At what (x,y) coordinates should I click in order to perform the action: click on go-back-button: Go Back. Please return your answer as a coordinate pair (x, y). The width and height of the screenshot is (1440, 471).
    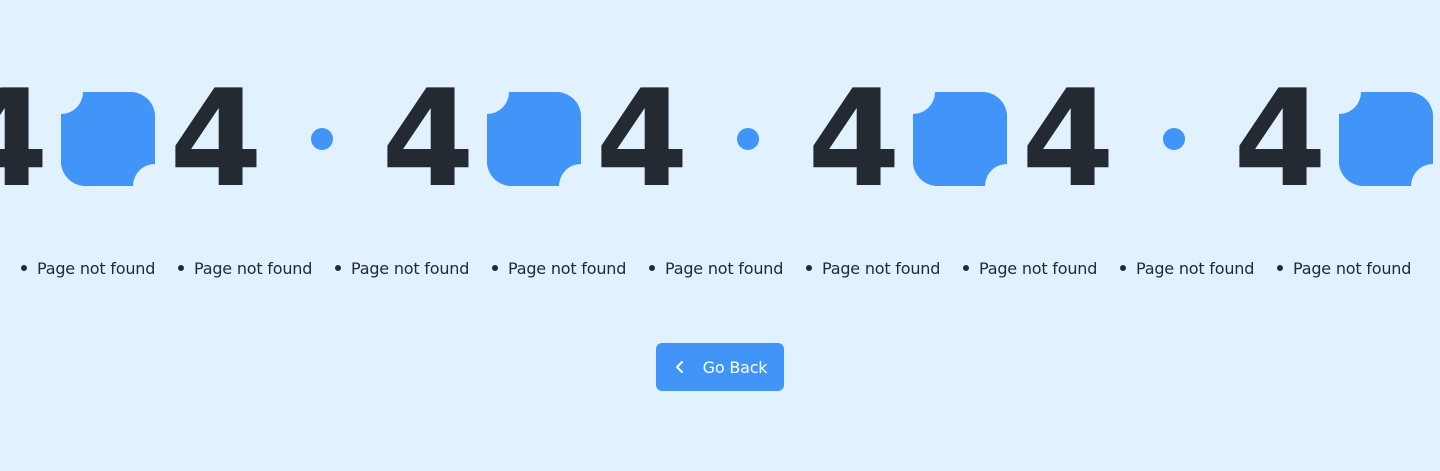
    Looking at the image, I should click on (720, 367).